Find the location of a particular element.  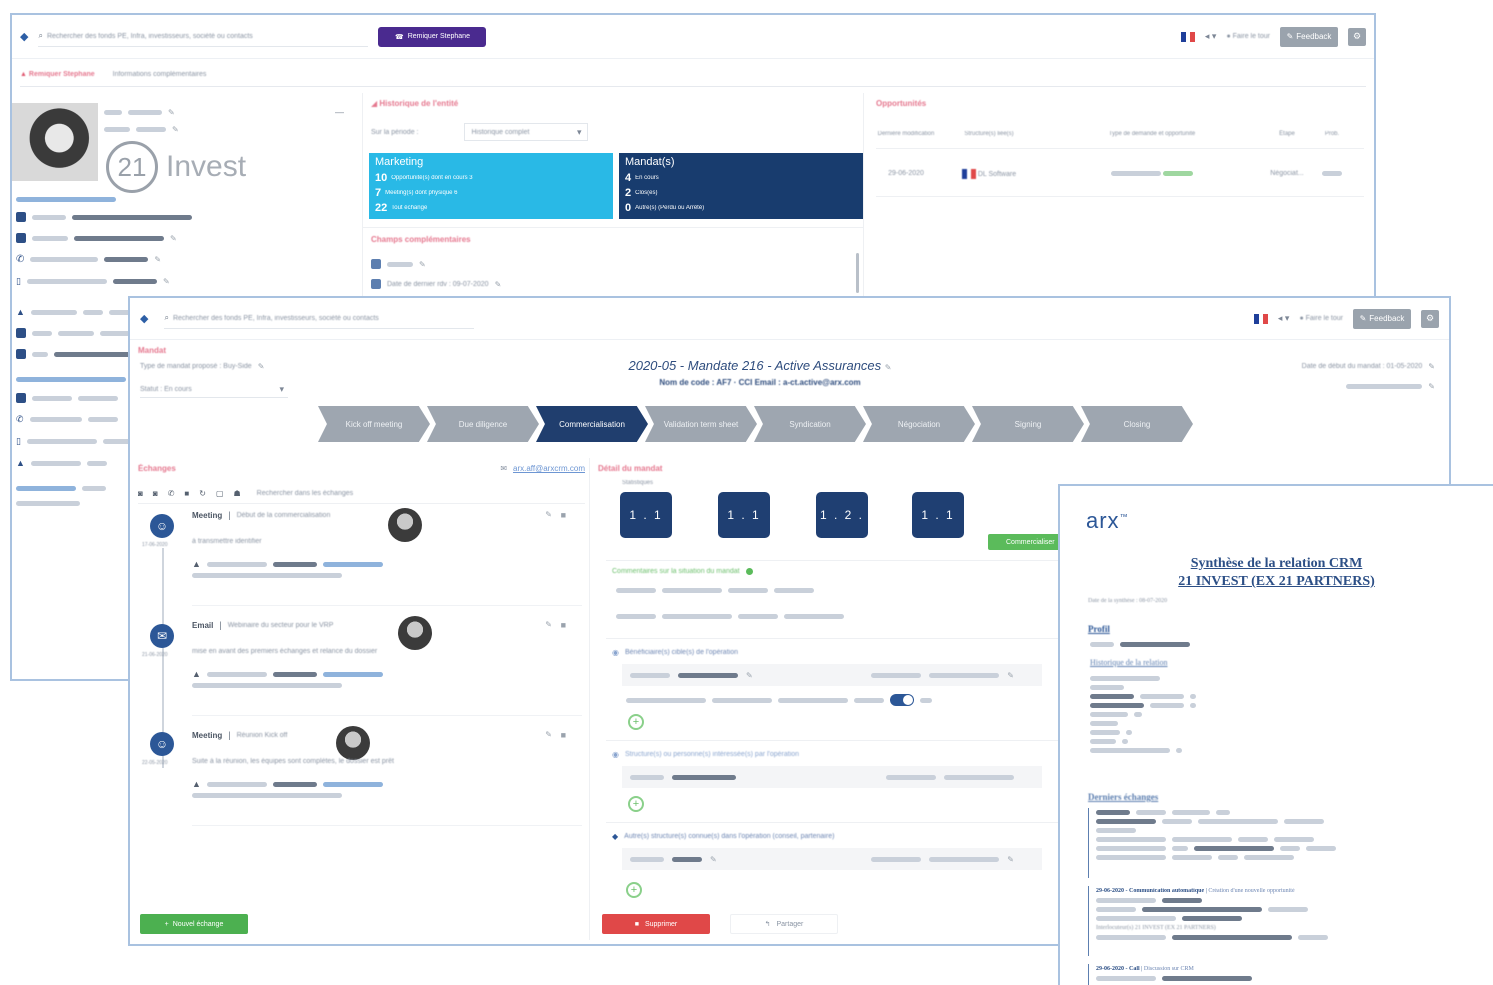

stage-closing: Closing is located at coordinates (1137, 424).